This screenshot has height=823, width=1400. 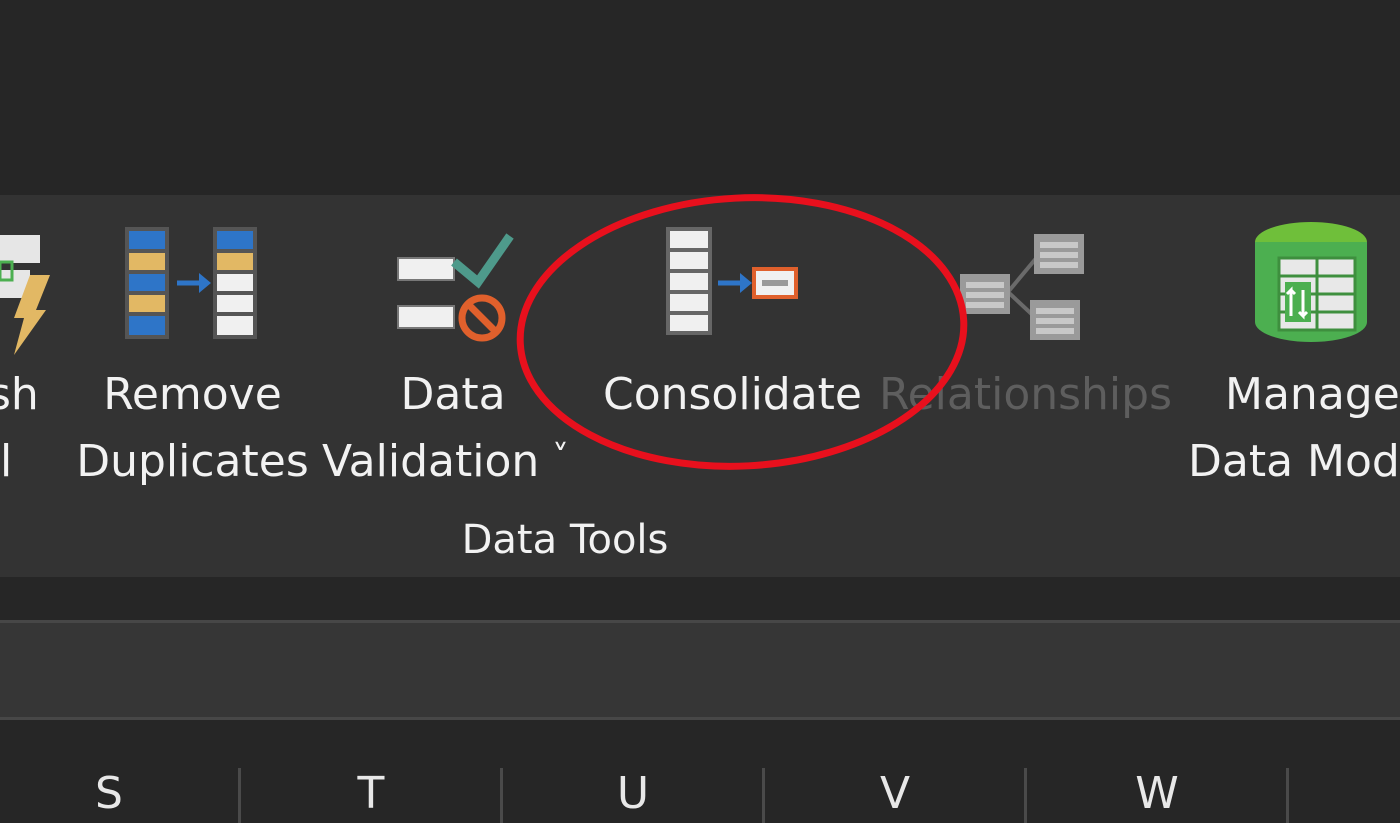 What do you see at coordinates (453, 394) in the screenshot?
I see `data-validation-label-1: Data` at bounding box center [453, 394].